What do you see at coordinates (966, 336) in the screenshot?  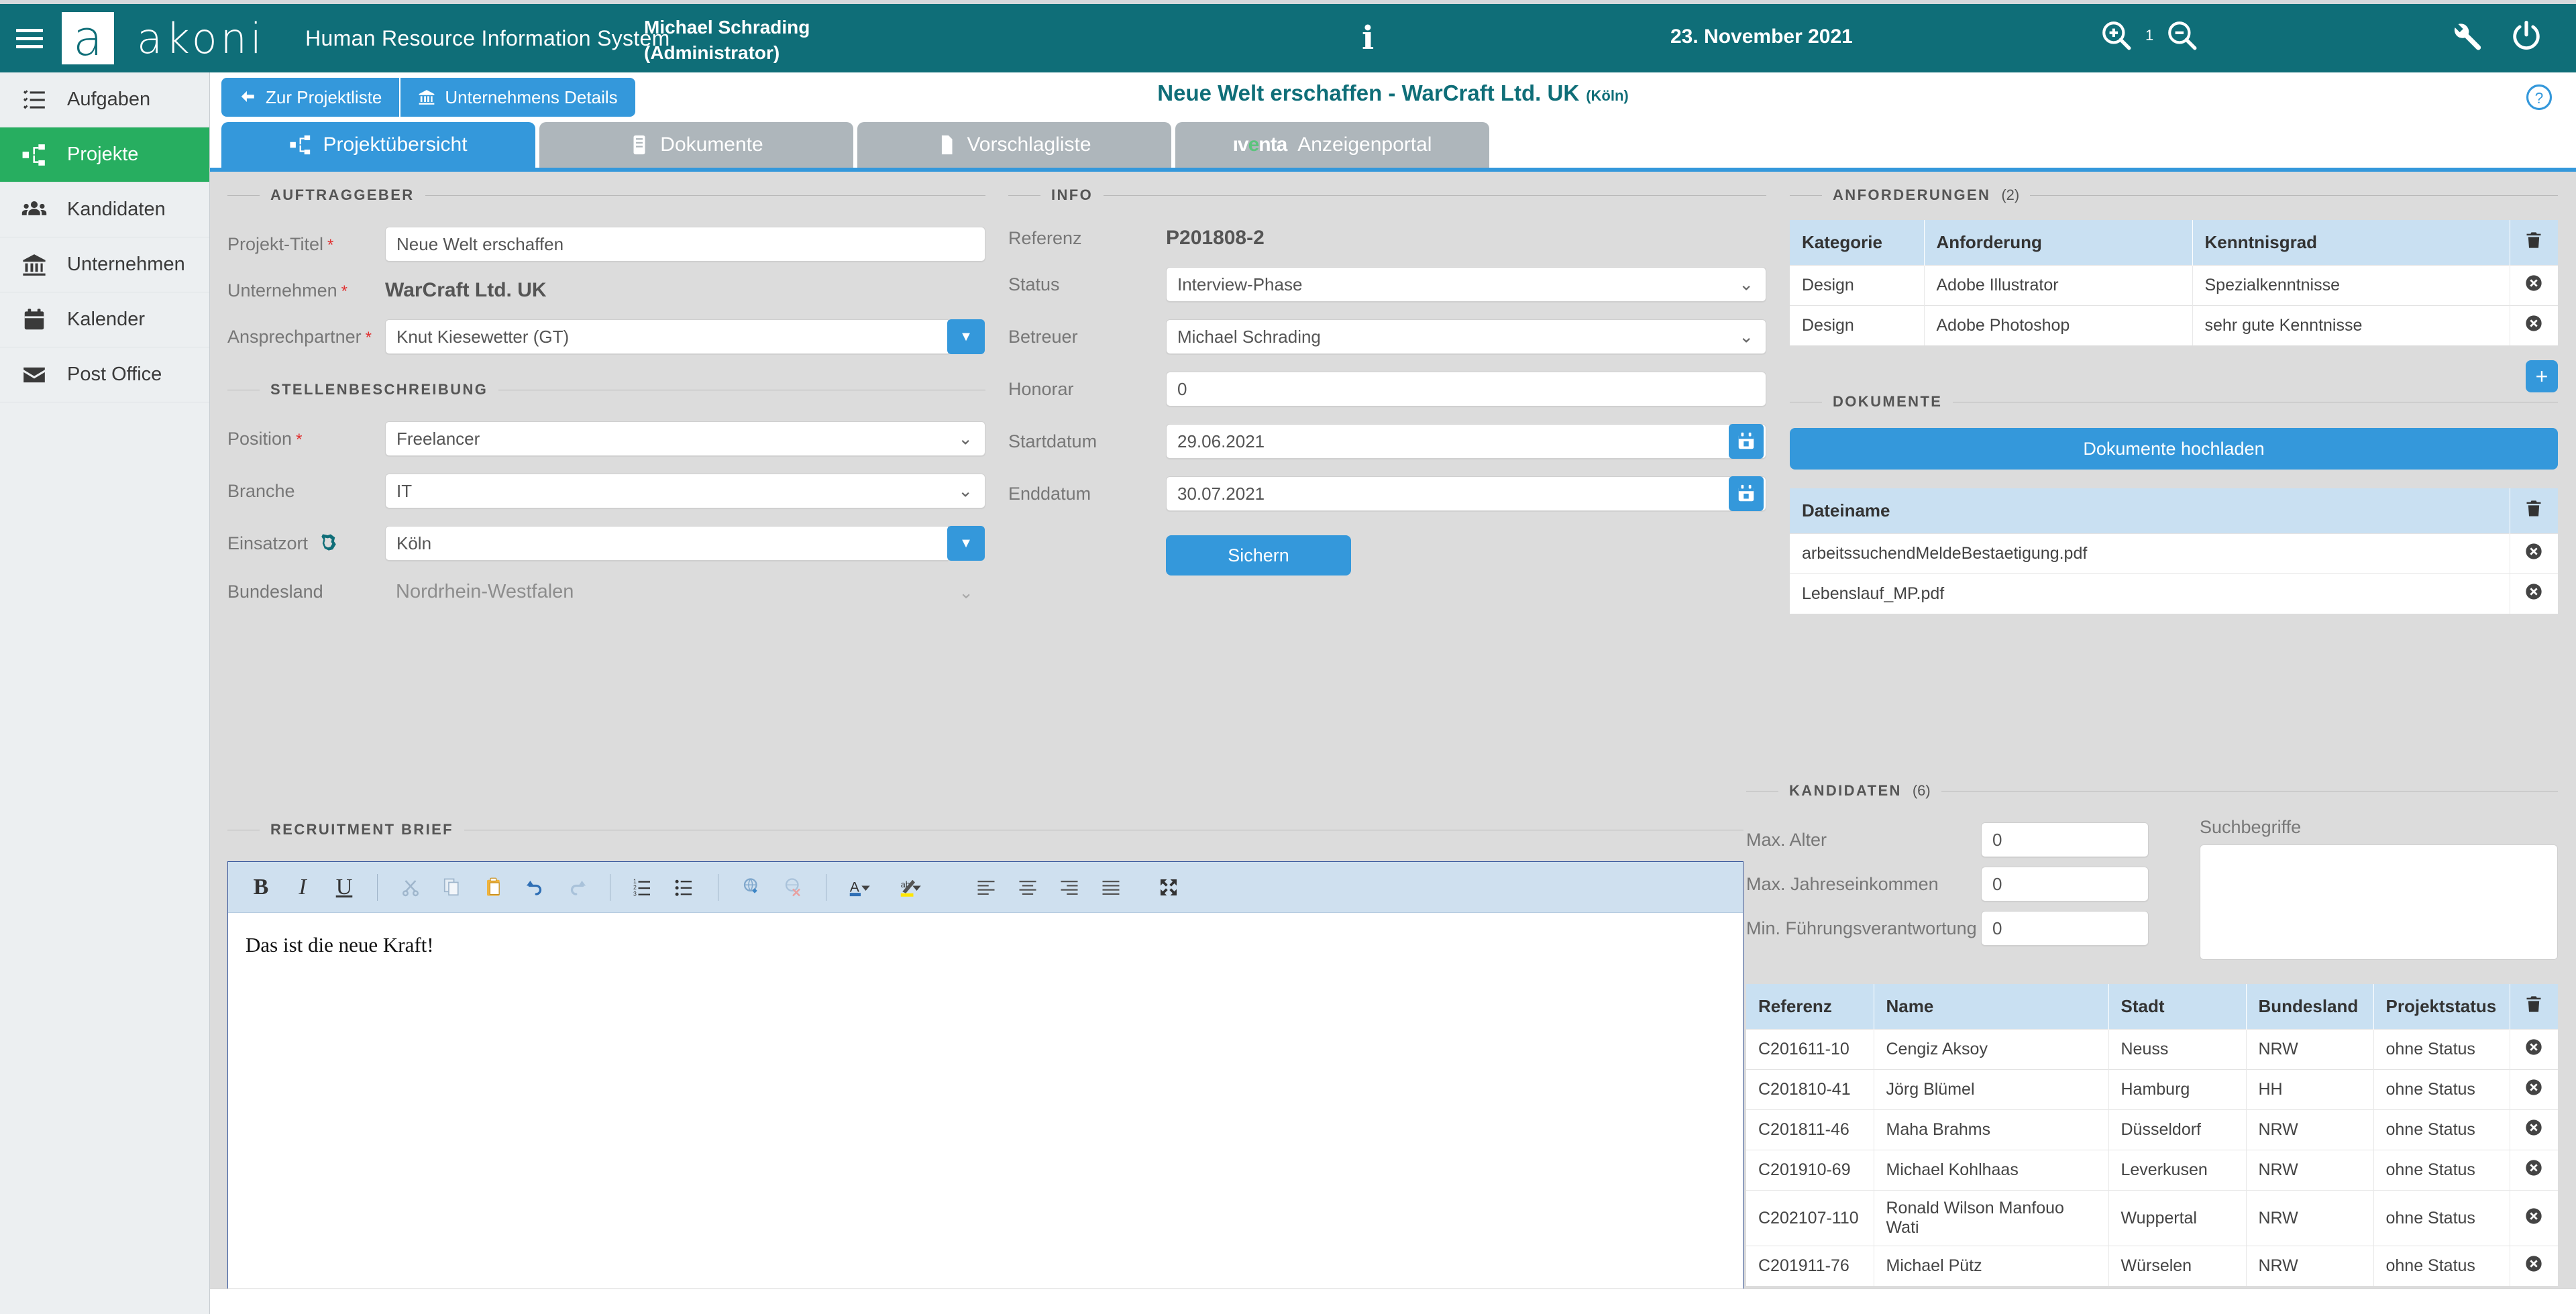 I see `ansprechpartner-dropdown-button: ▼` at bounding box center [966, 336].